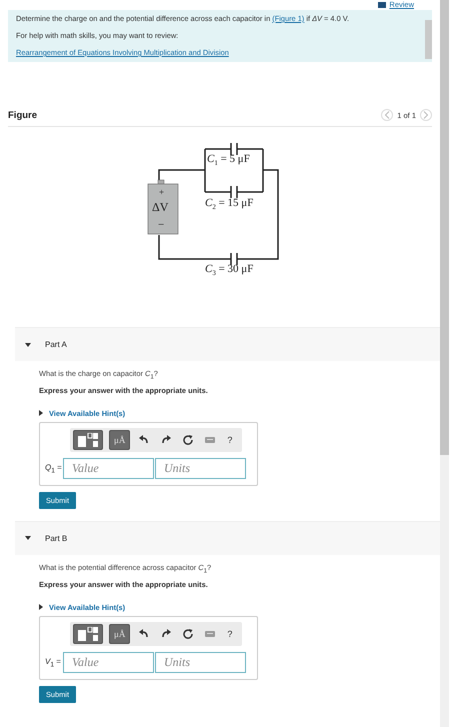  What do you see at coordinates (227, 344) in the screenshot?
I see `part-header: Part A` at bounding box center [227, 344].